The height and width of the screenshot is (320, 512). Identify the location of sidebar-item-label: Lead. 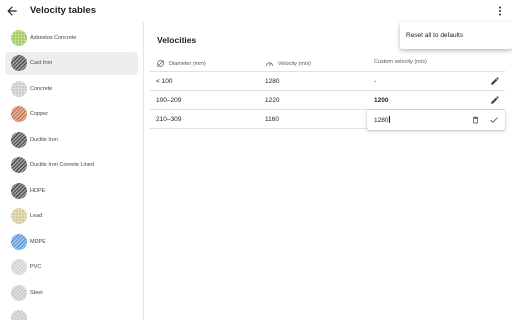
(36, 216).